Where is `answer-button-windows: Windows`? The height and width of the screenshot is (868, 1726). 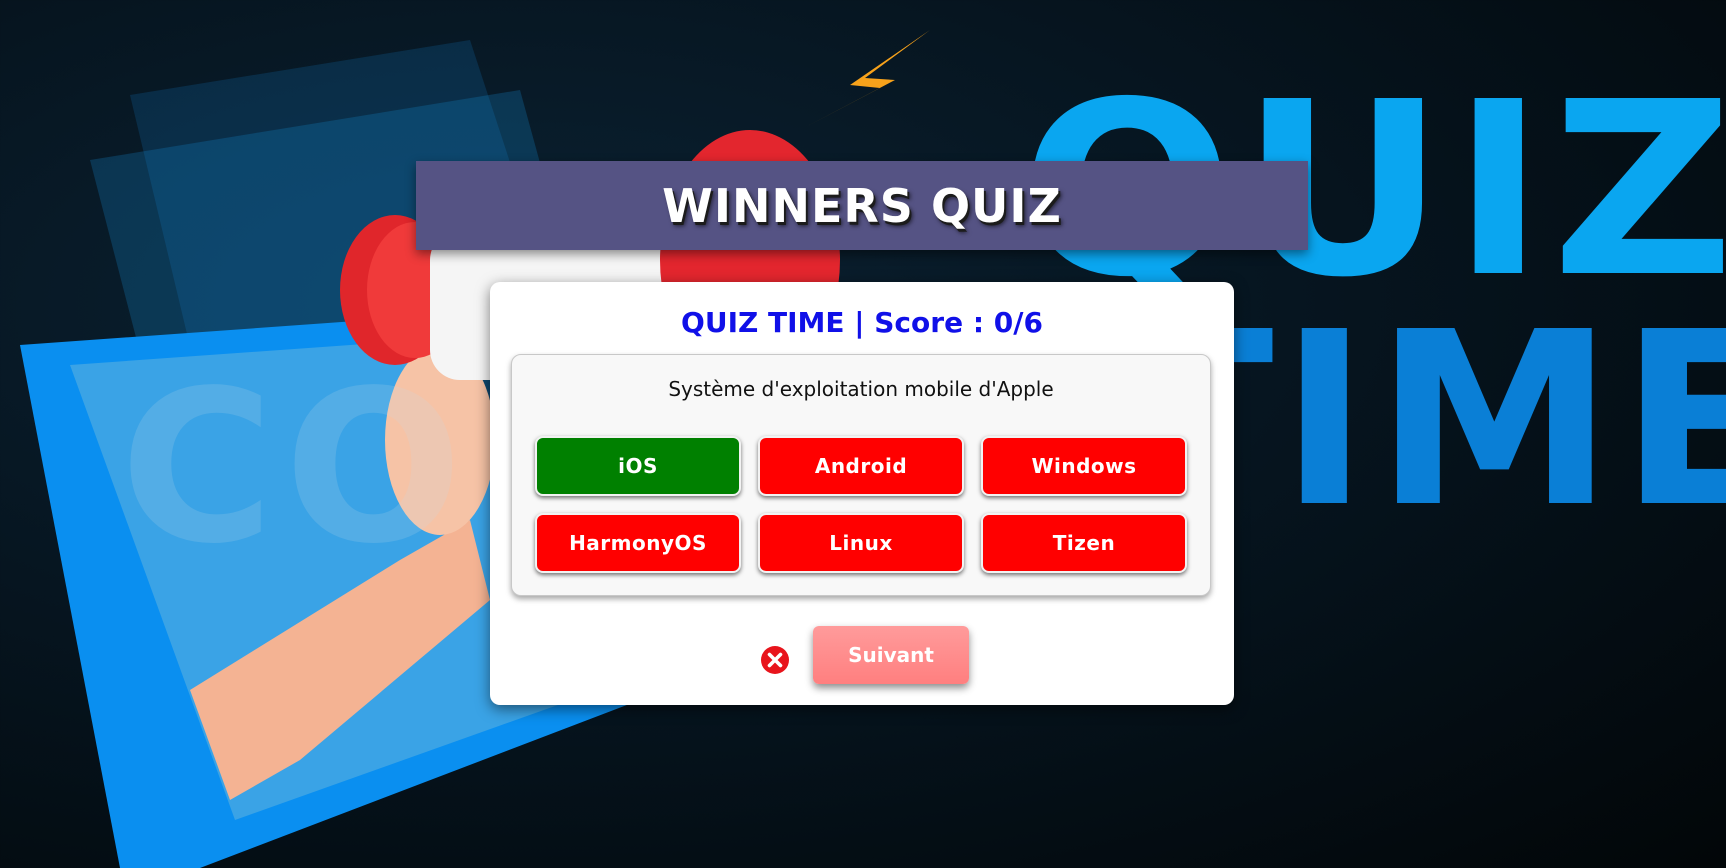 answer-button-windows: Windows is located at coordinates (1084, 466).